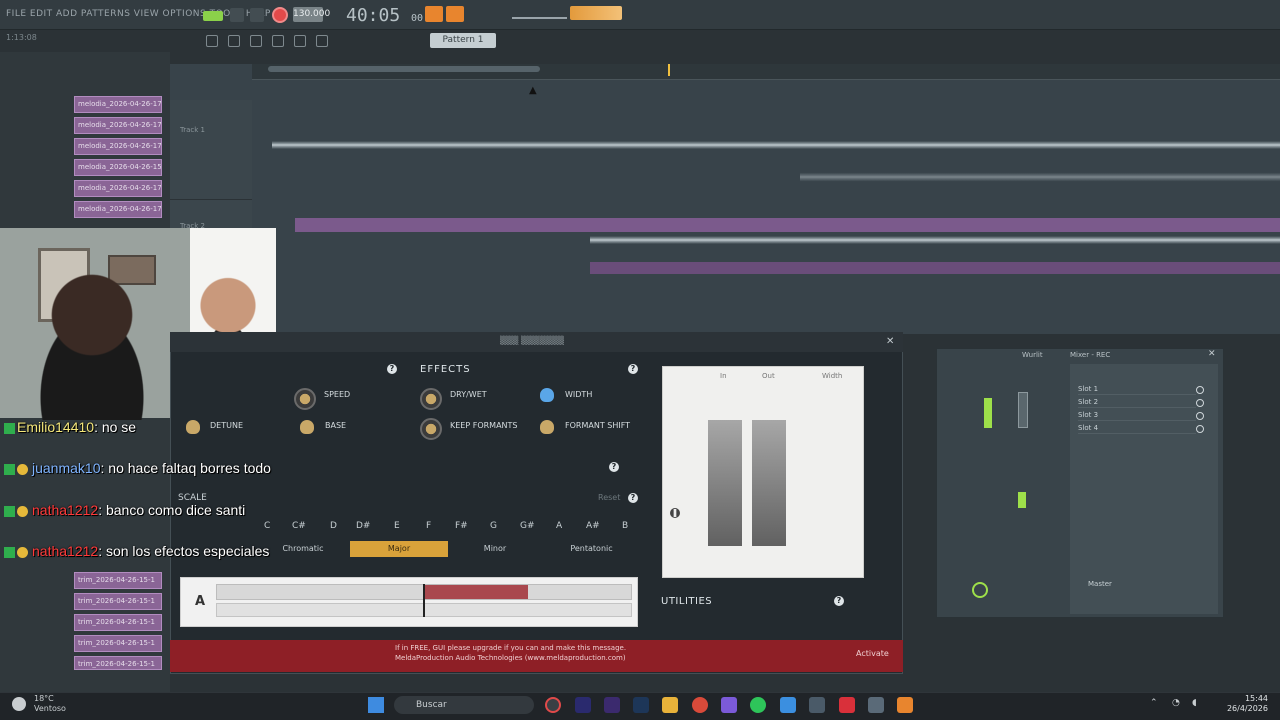  I want to click on chrome-icon, so click(700, 705).